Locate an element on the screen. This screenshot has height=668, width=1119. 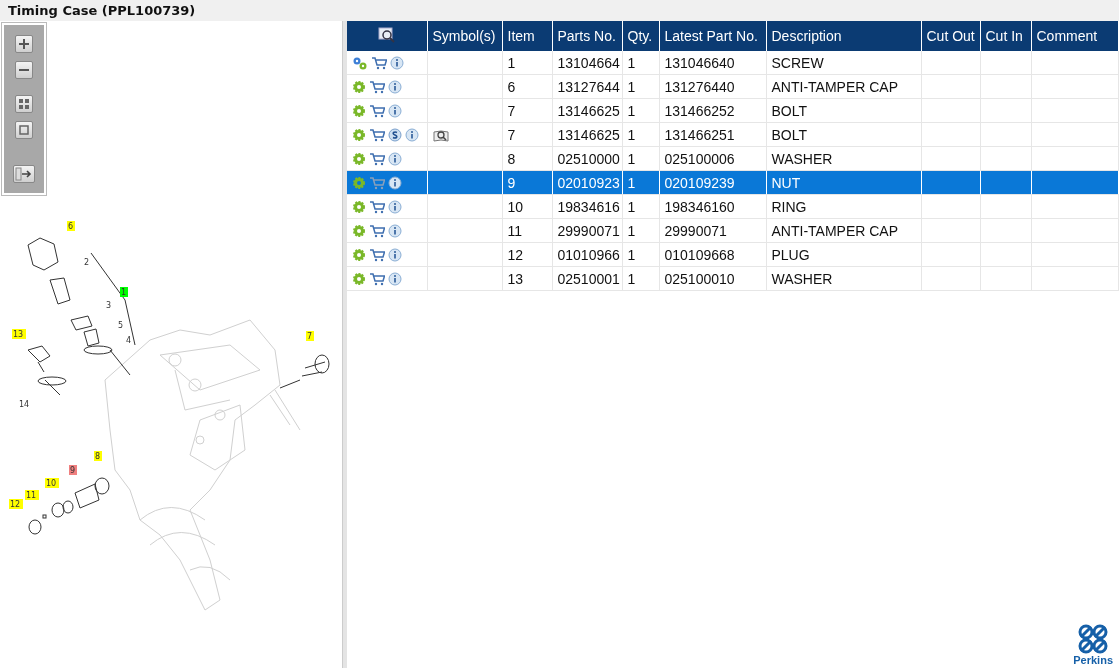
table-row: 9 02010923 1 020109239 NUT is located at coordinates (733, 182).